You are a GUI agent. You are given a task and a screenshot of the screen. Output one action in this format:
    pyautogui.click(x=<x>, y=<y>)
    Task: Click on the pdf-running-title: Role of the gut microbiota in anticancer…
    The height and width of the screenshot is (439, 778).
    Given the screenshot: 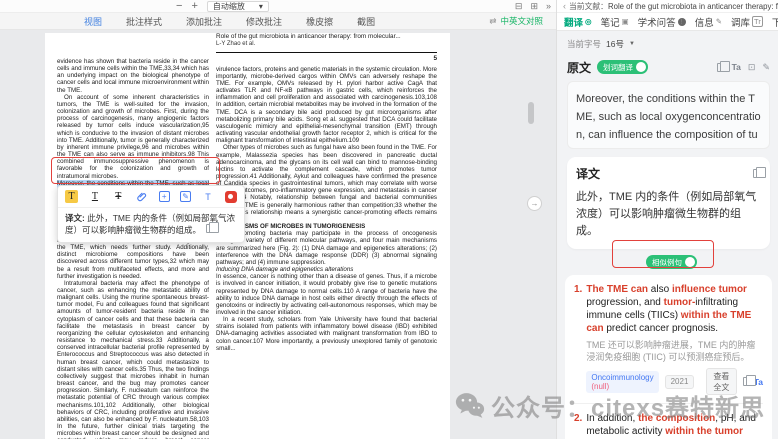 What is the action you would take?
    pyautogui.click(x=308, y=36)
    